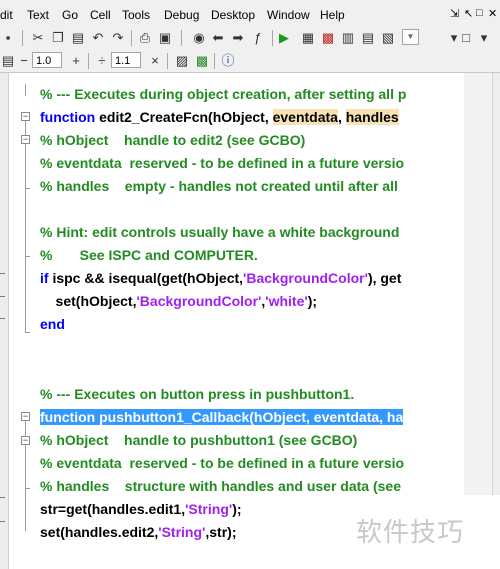 The width and height of the screenshot is (500, 569). Describe the element at coordinates (258, 38) in the screenshot. I see `function-icon: ƒ` at that location.